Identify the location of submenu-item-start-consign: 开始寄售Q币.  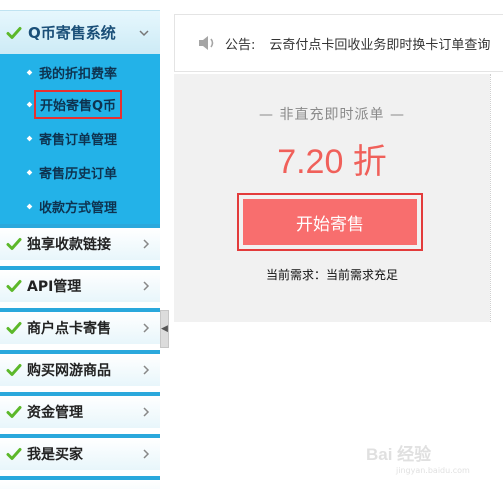
(80, 104).